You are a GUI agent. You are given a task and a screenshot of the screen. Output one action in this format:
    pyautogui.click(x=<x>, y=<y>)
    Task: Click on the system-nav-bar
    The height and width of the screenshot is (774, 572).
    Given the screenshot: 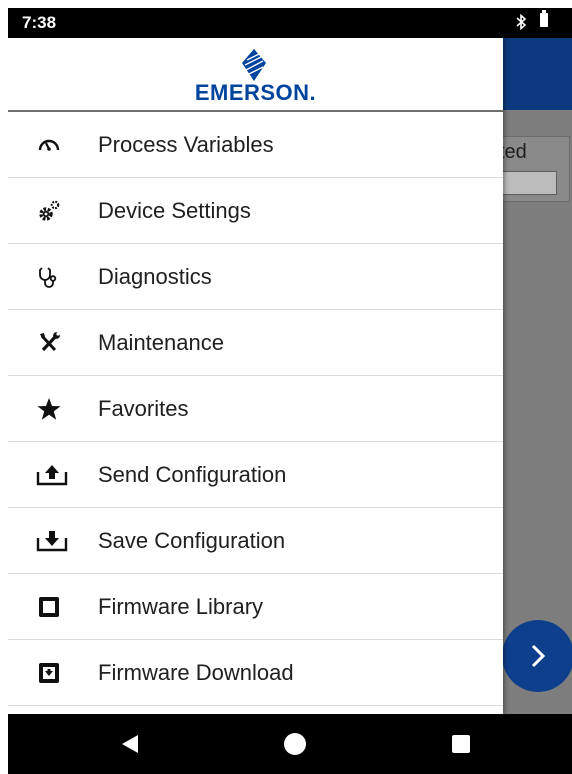 What is the action you would take?
    pyautogui.click(x=290, y=744)
    